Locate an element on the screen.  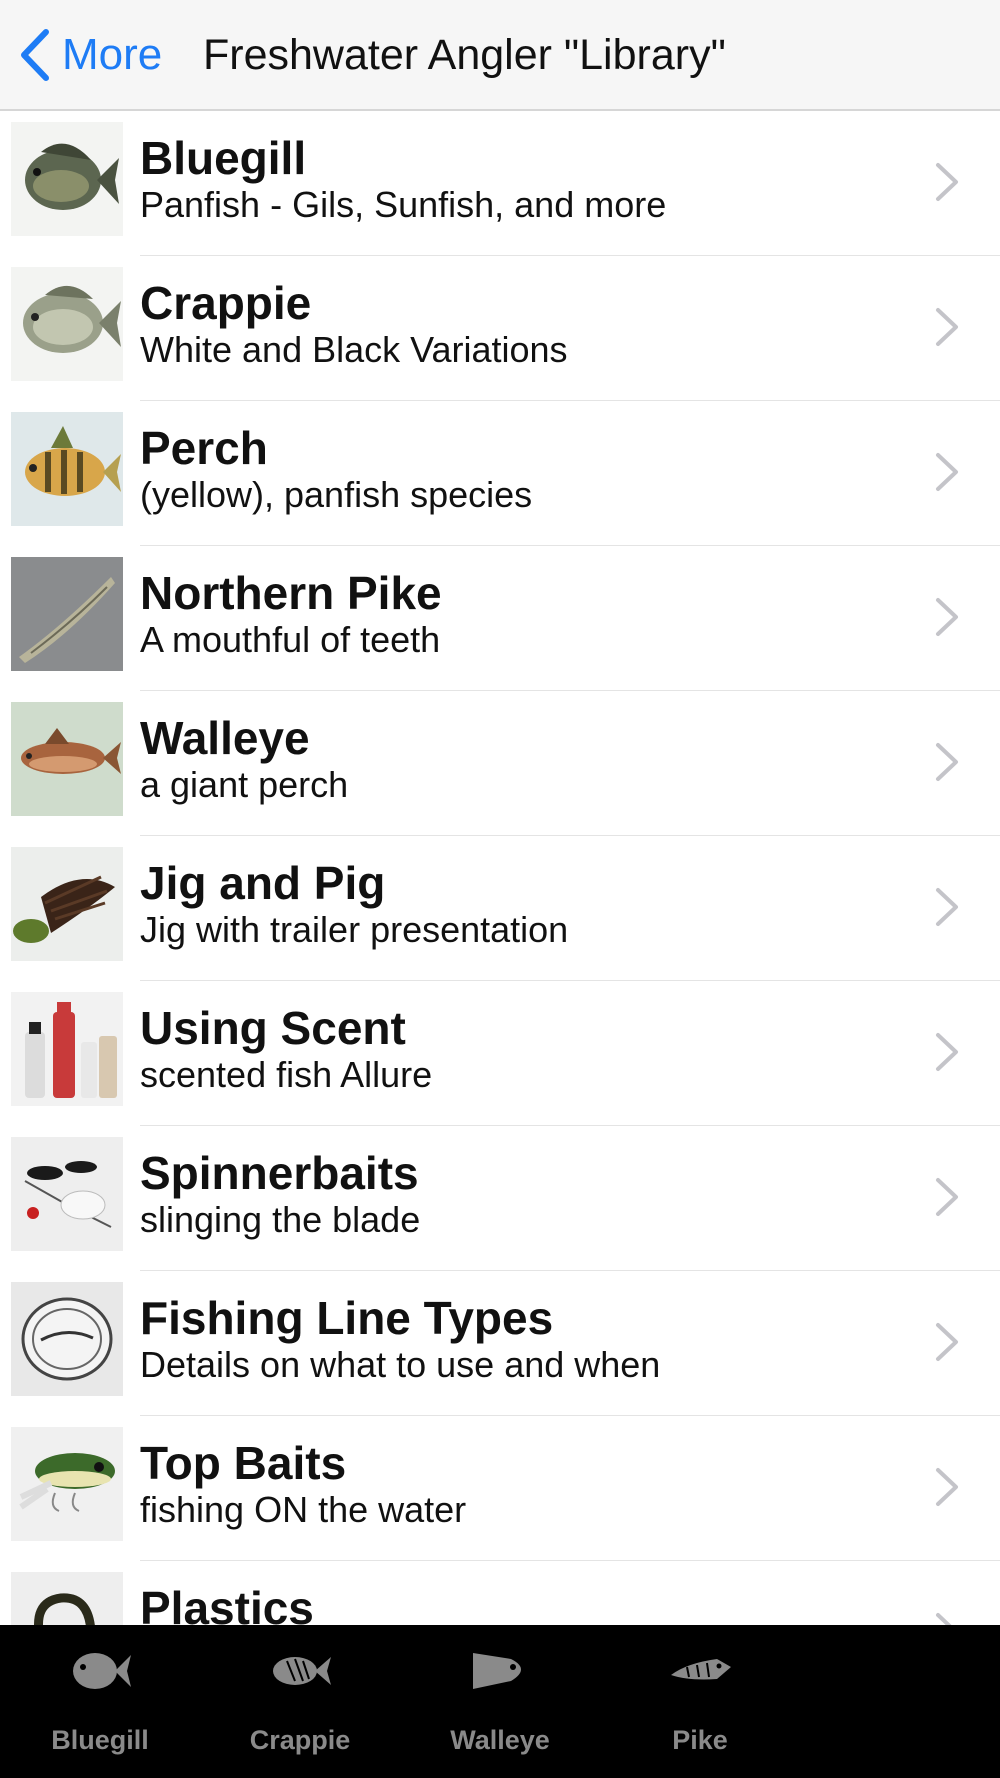
tab-crappie: Crappie is located at coordinates (300, 1701).